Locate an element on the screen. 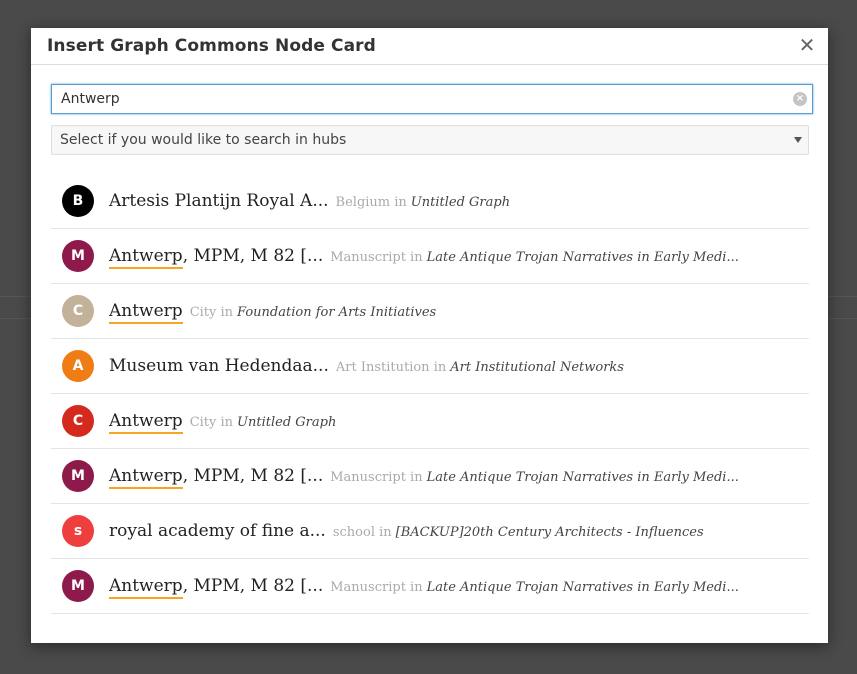 The height and width of the screenshot is (674, 857). result-text: Antwerp City in Untitled Graph is located at coordinates (222, 421).